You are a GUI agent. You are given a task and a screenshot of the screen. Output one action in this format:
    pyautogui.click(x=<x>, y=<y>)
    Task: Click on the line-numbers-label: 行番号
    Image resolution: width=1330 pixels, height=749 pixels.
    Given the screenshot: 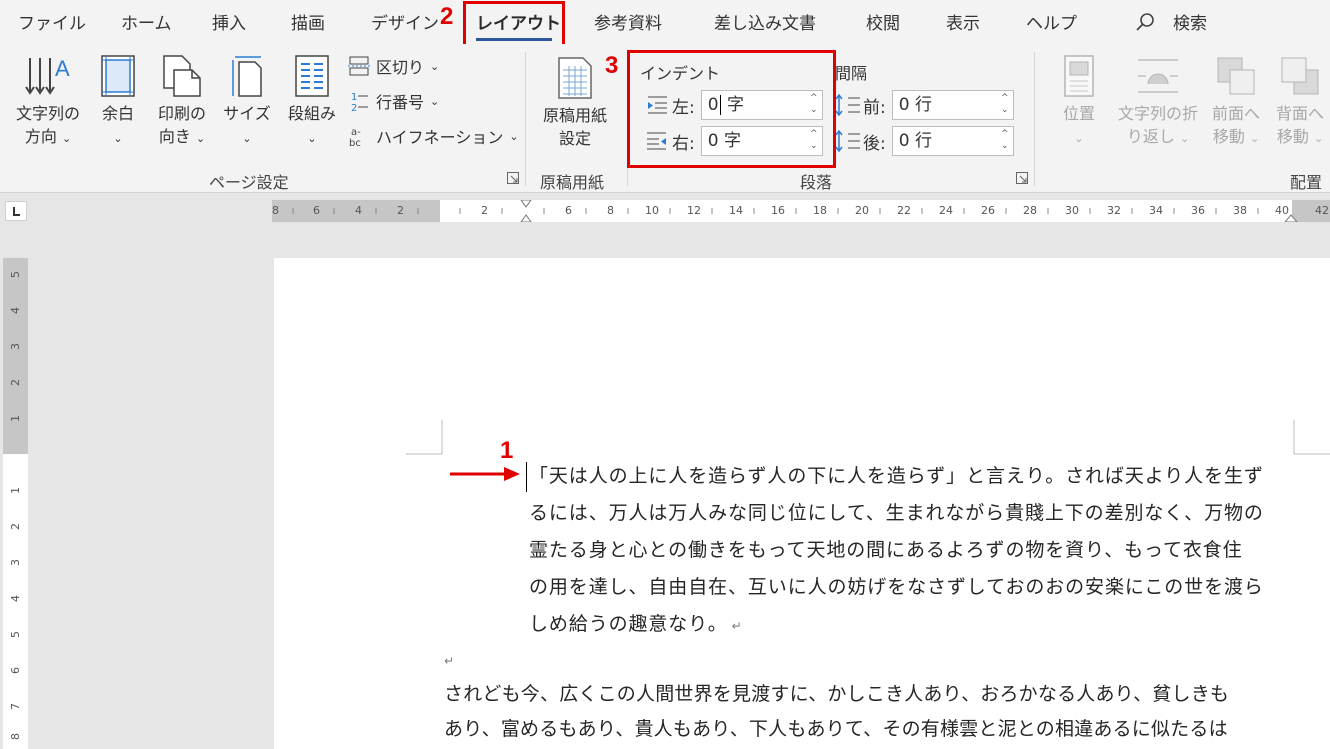 What is the action you would take?
    pyautogui.click(x=400, y=102)
    